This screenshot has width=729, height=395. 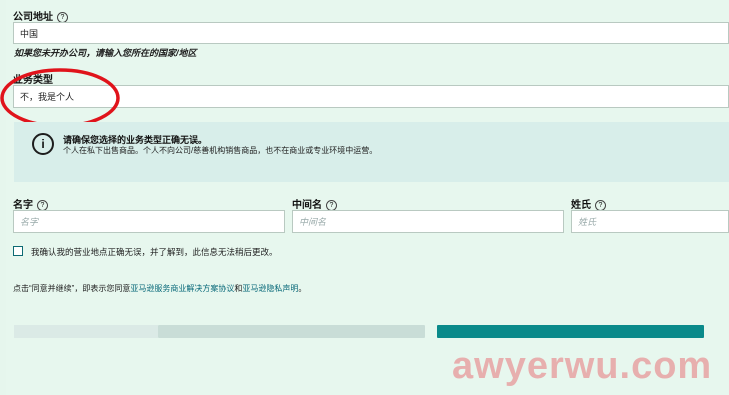 What do you see at coordinates (371, 33) in the screenshot?
I see `company-address-field: 中国` at bounding box center [371, 33].